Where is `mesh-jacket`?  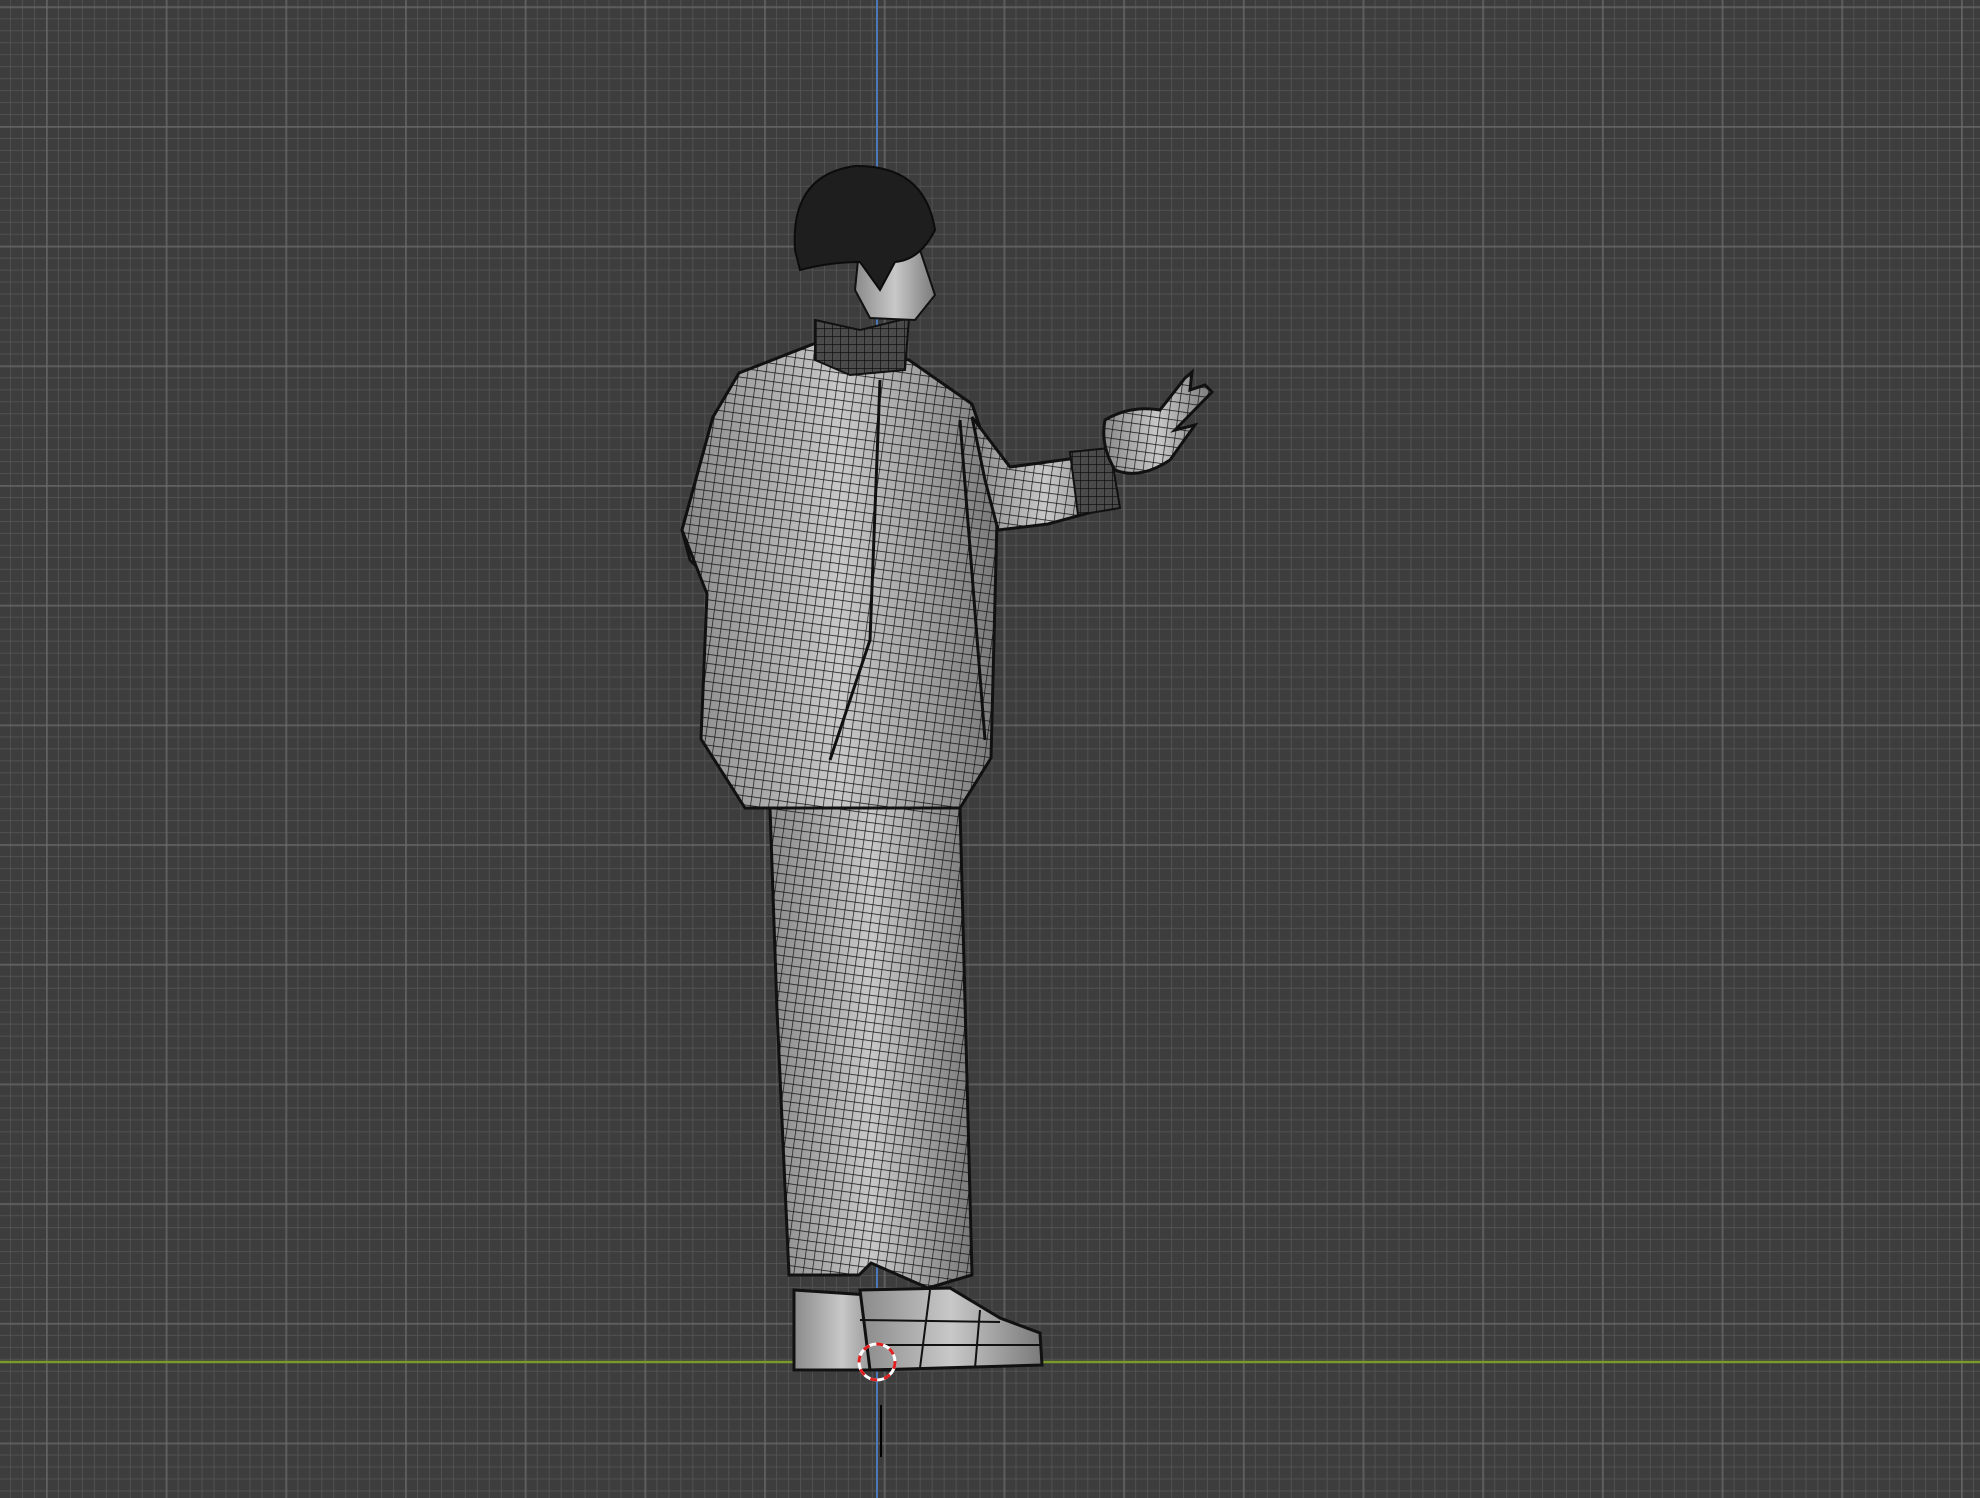 mesh-jacket is located at coordinates (840, 574).